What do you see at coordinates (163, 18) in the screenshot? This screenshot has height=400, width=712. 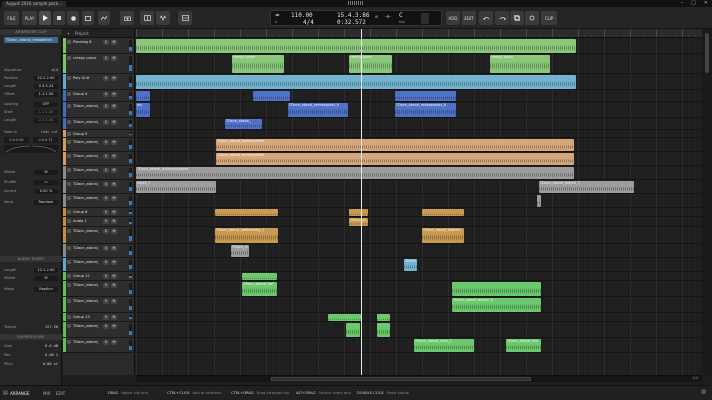 I see `modulation-button` at bounding box center [163, 18].